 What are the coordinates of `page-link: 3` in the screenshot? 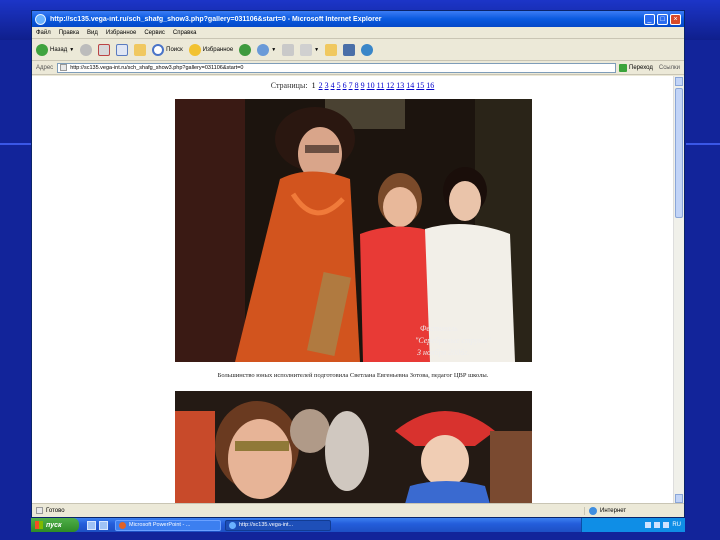 It's located at (327, 85).